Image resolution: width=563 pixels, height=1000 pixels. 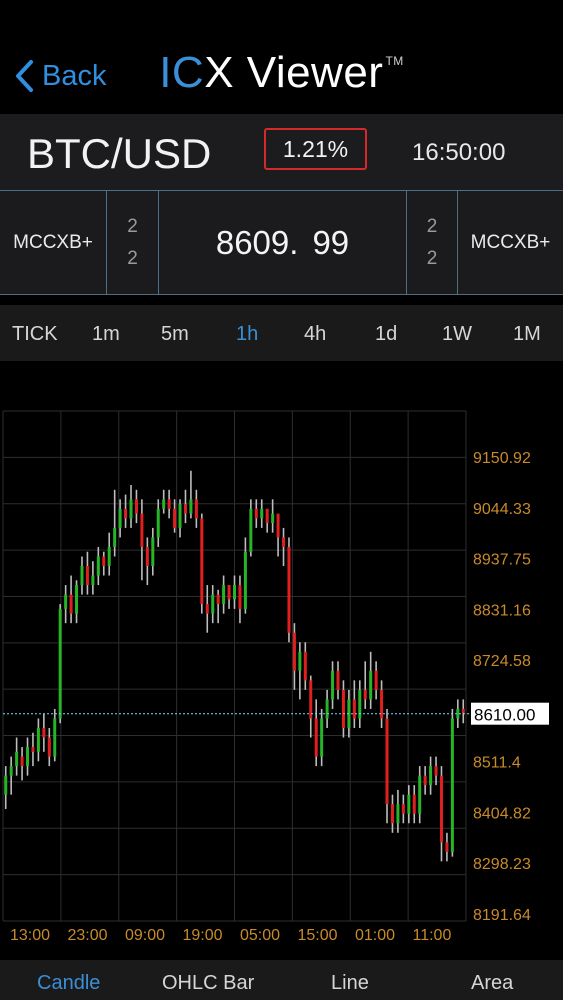 What do you see at coordinates (504, 715) in the screenshot?
I see `current-price-label: 8610.00` at bounding box center [504, 715].